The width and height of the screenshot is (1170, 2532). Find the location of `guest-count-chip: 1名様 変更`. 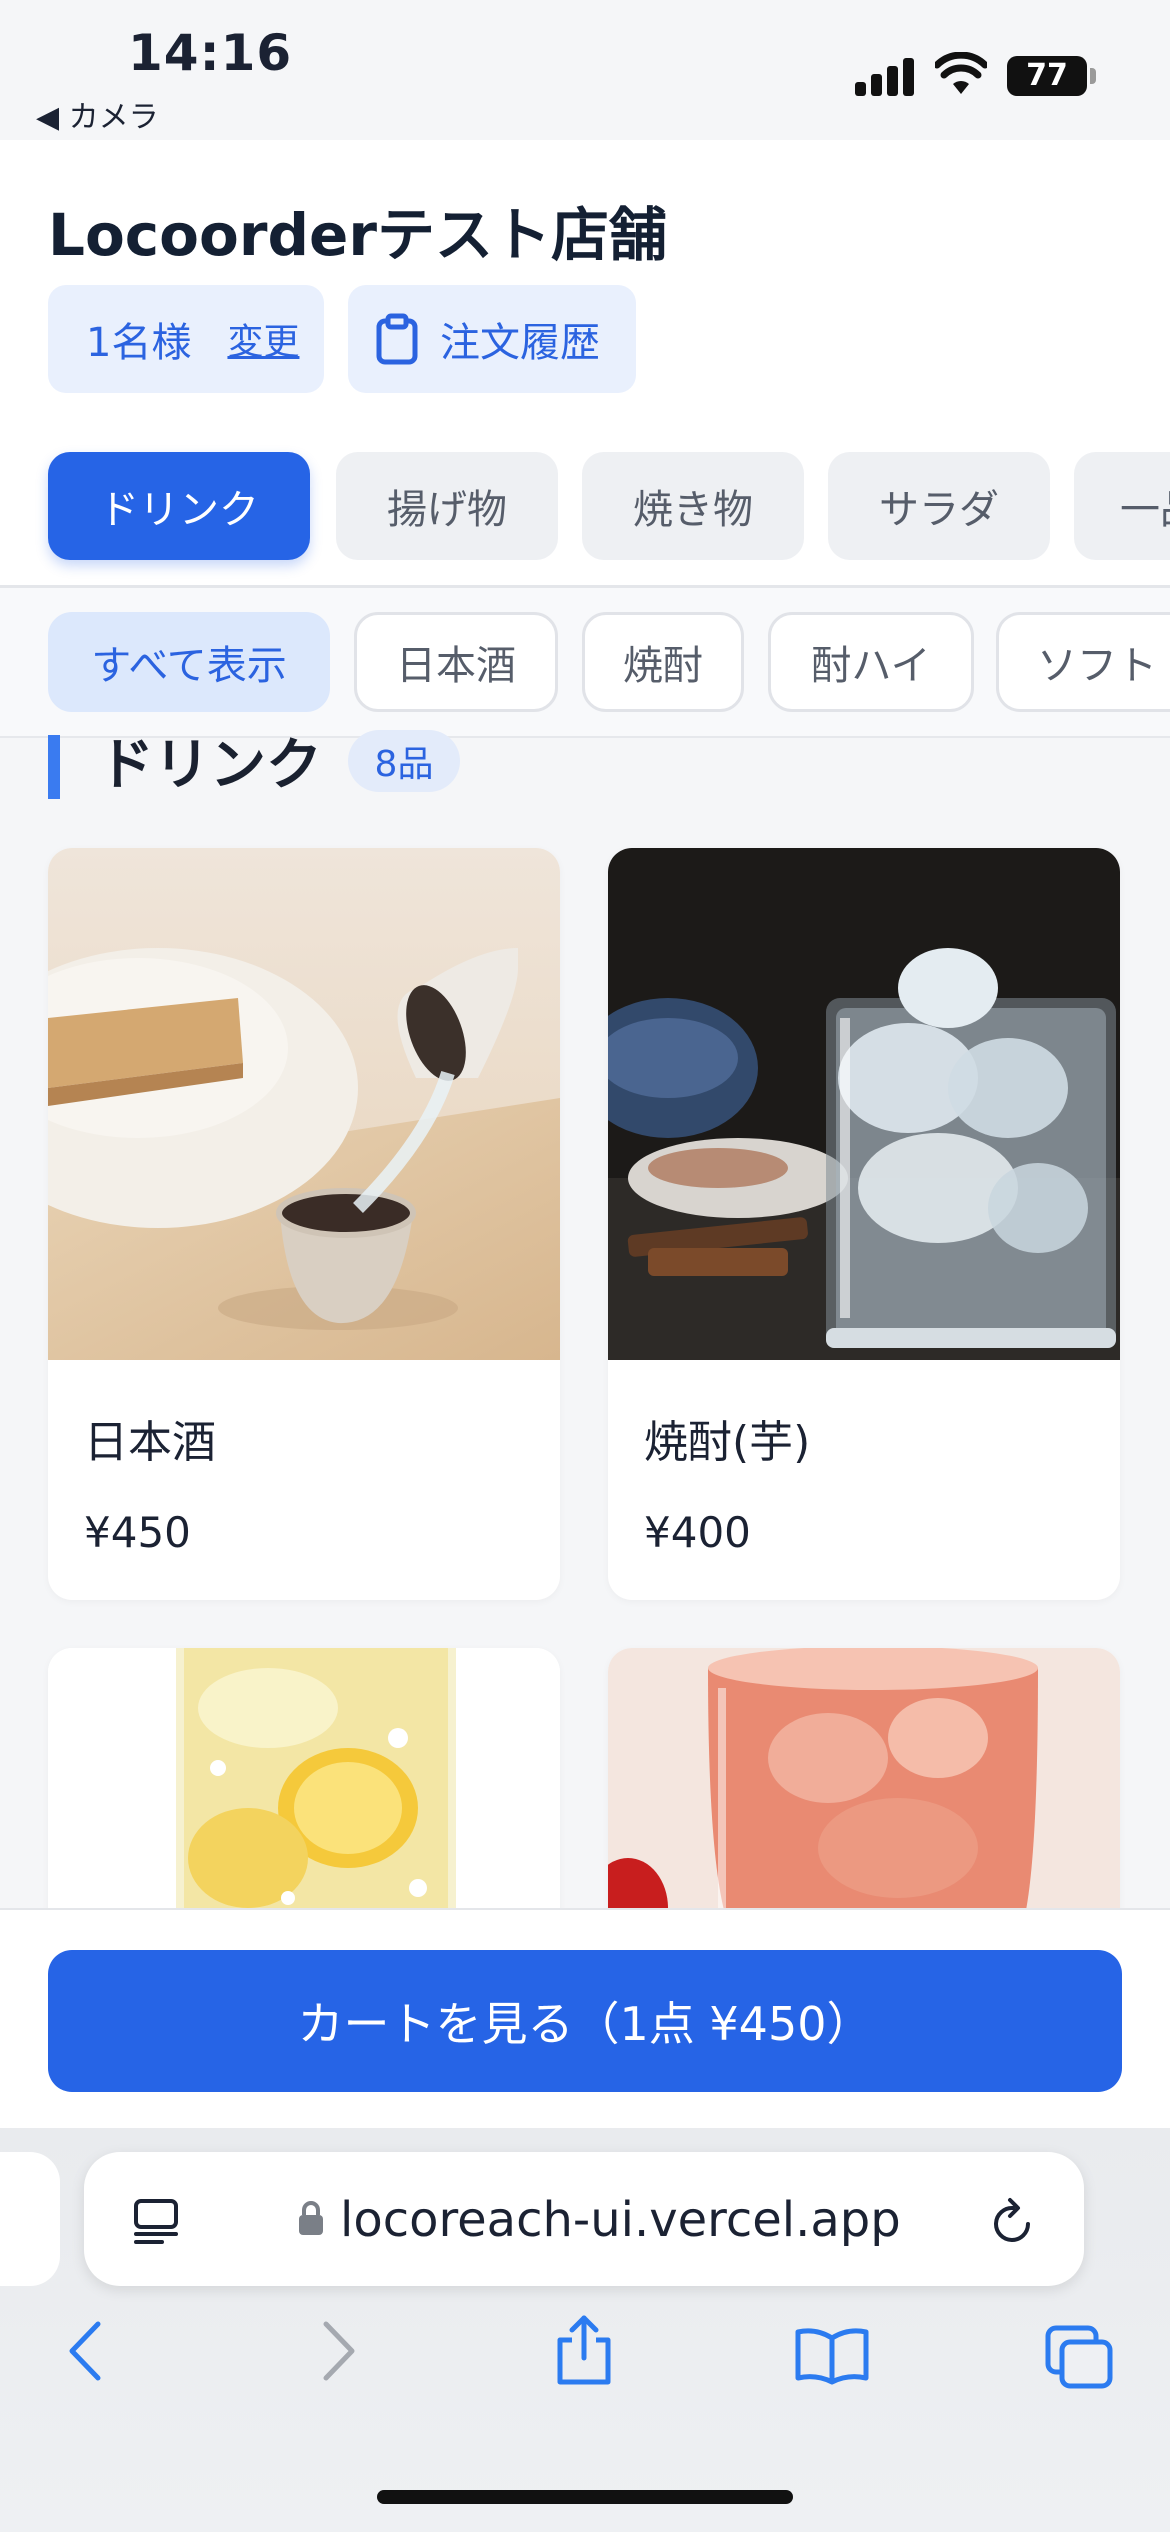

guest-count-chip: 1名様 変更 is located at coordinates (186, 339).